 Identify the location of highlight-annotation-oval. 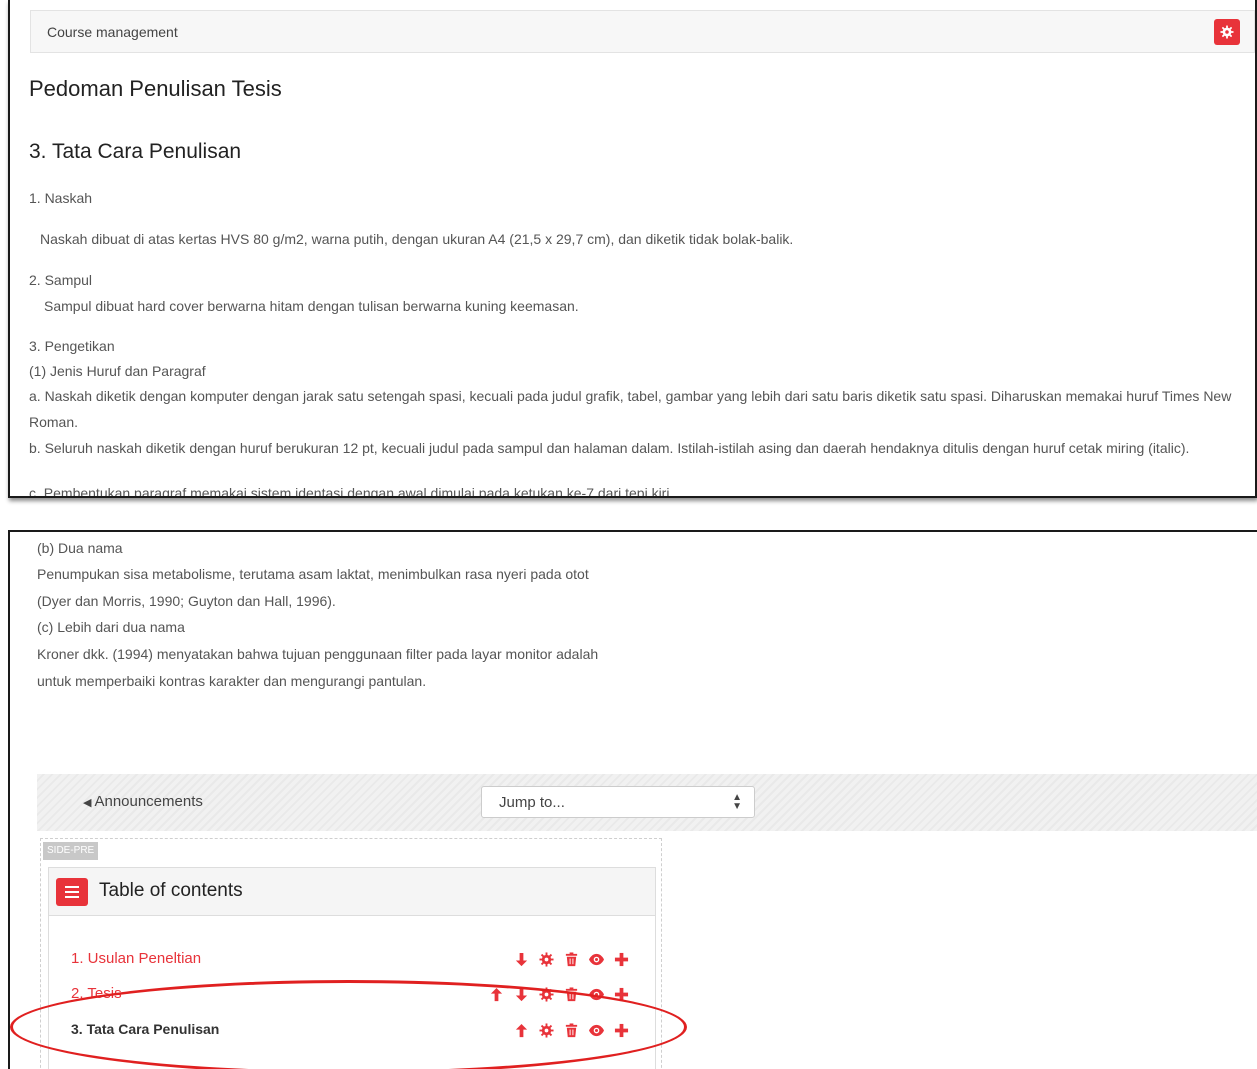
(348, 1024).